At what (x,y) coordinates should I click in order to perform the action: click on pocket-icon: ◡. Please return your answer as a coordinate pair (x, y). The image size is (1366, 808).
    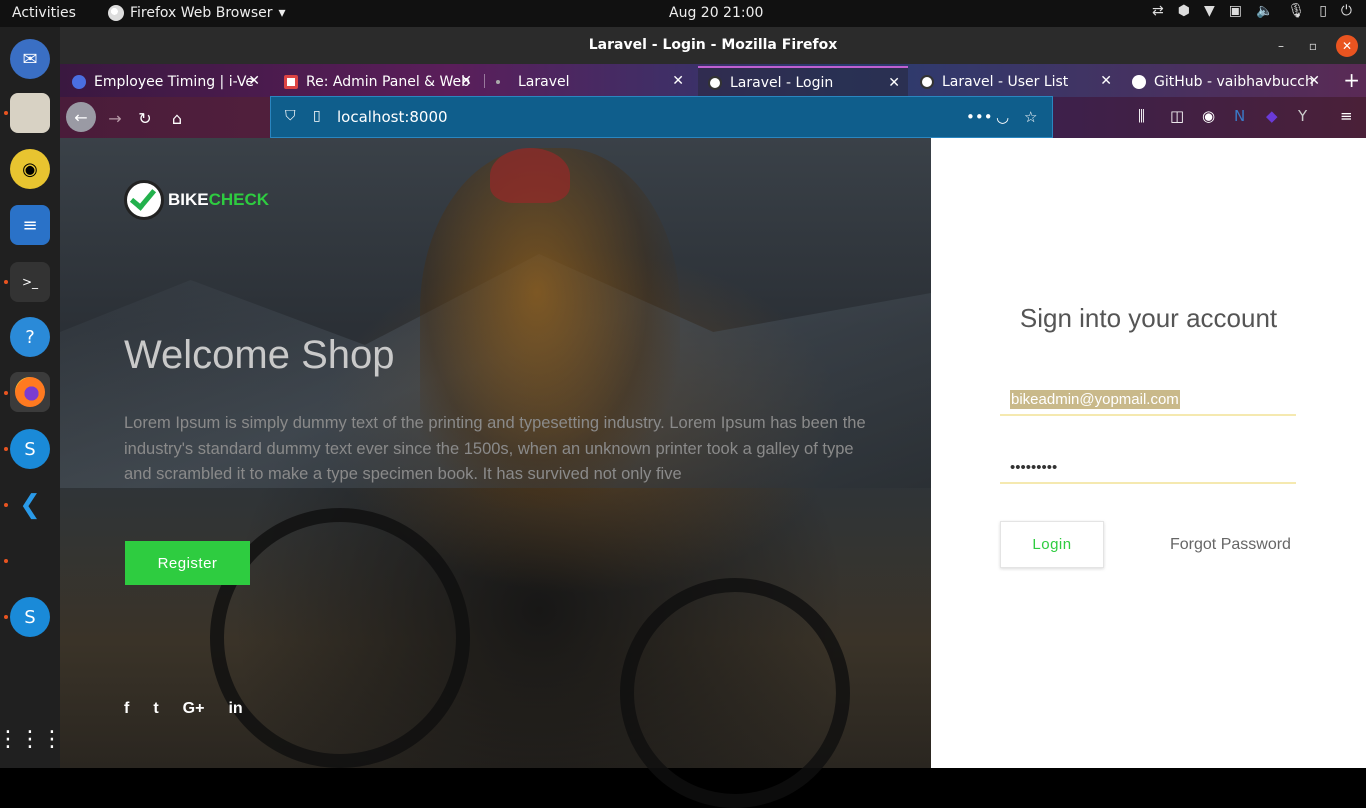
    Looking at the image, I should click on (1002, 117).